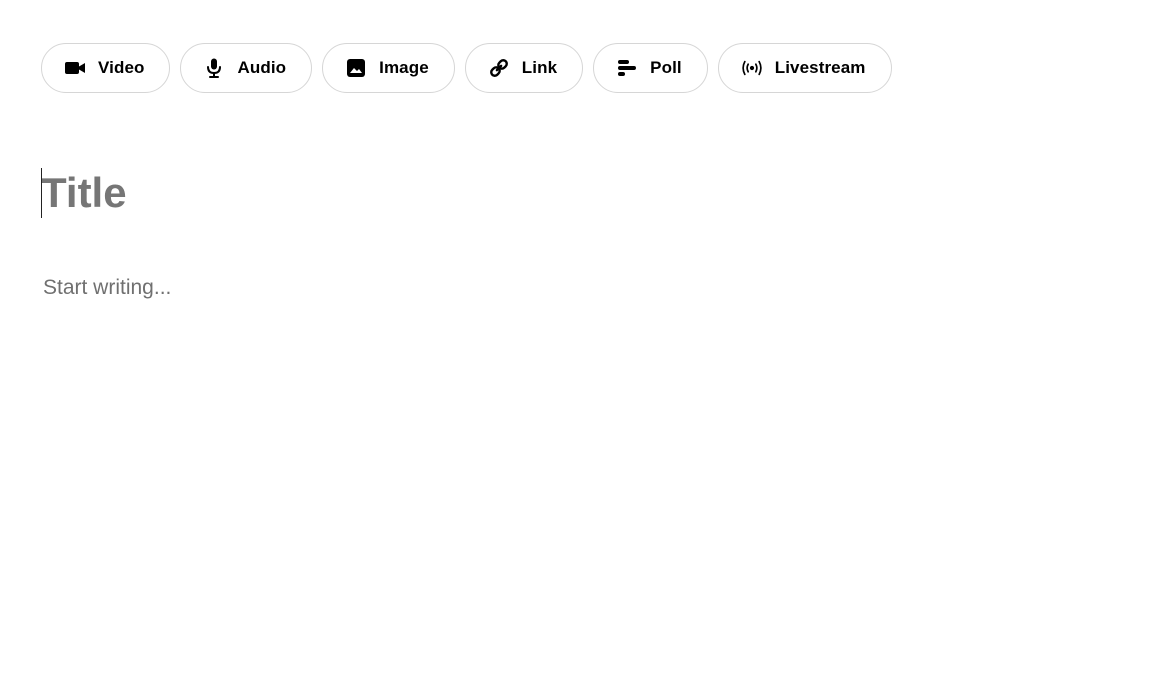  I want to click on poll-bars-icon, so click(627, 68).